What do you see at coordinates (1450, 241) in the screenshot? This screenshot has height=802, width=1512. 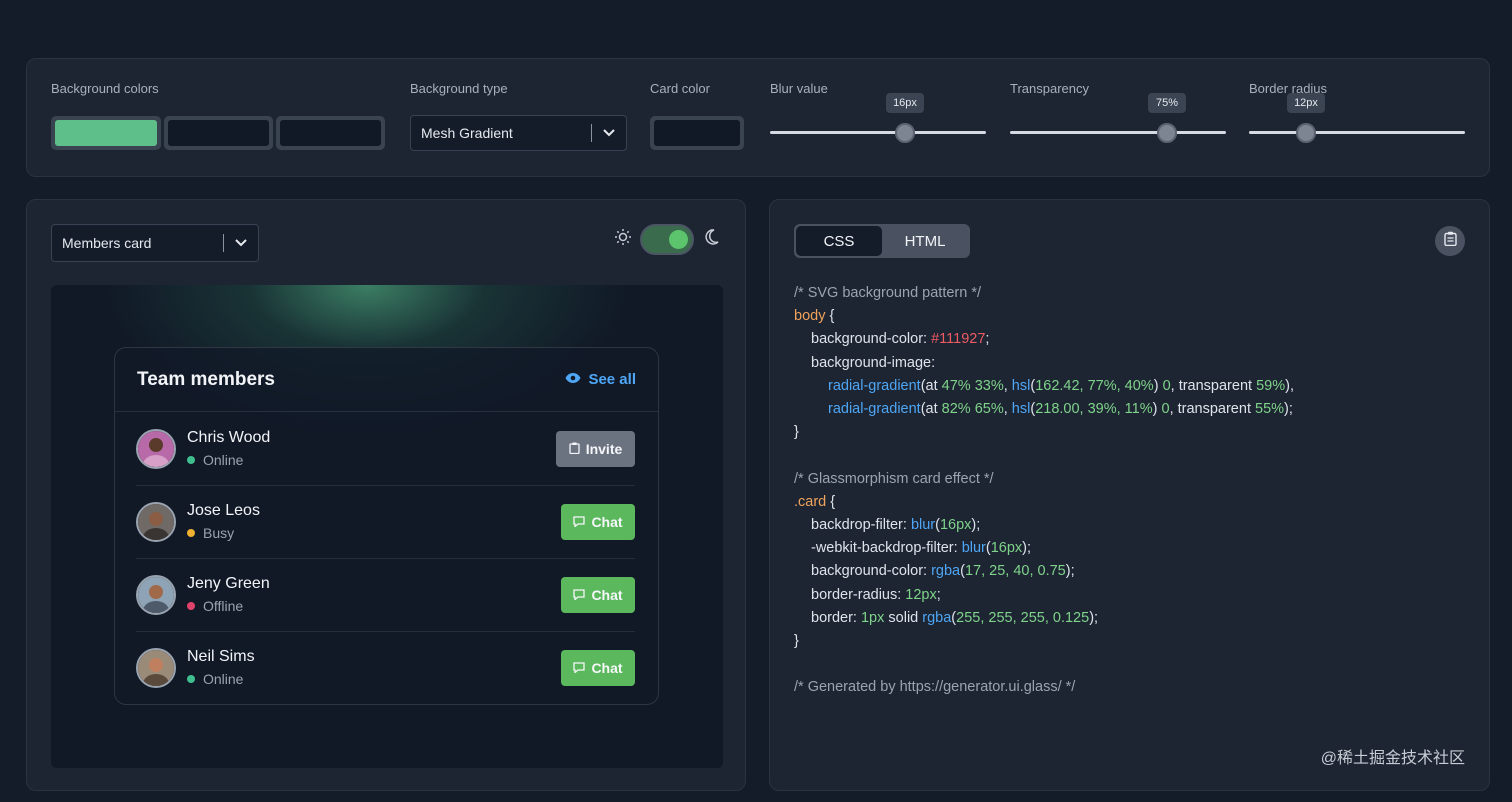 I see `copy-button` at bounding box center [1450, 241].